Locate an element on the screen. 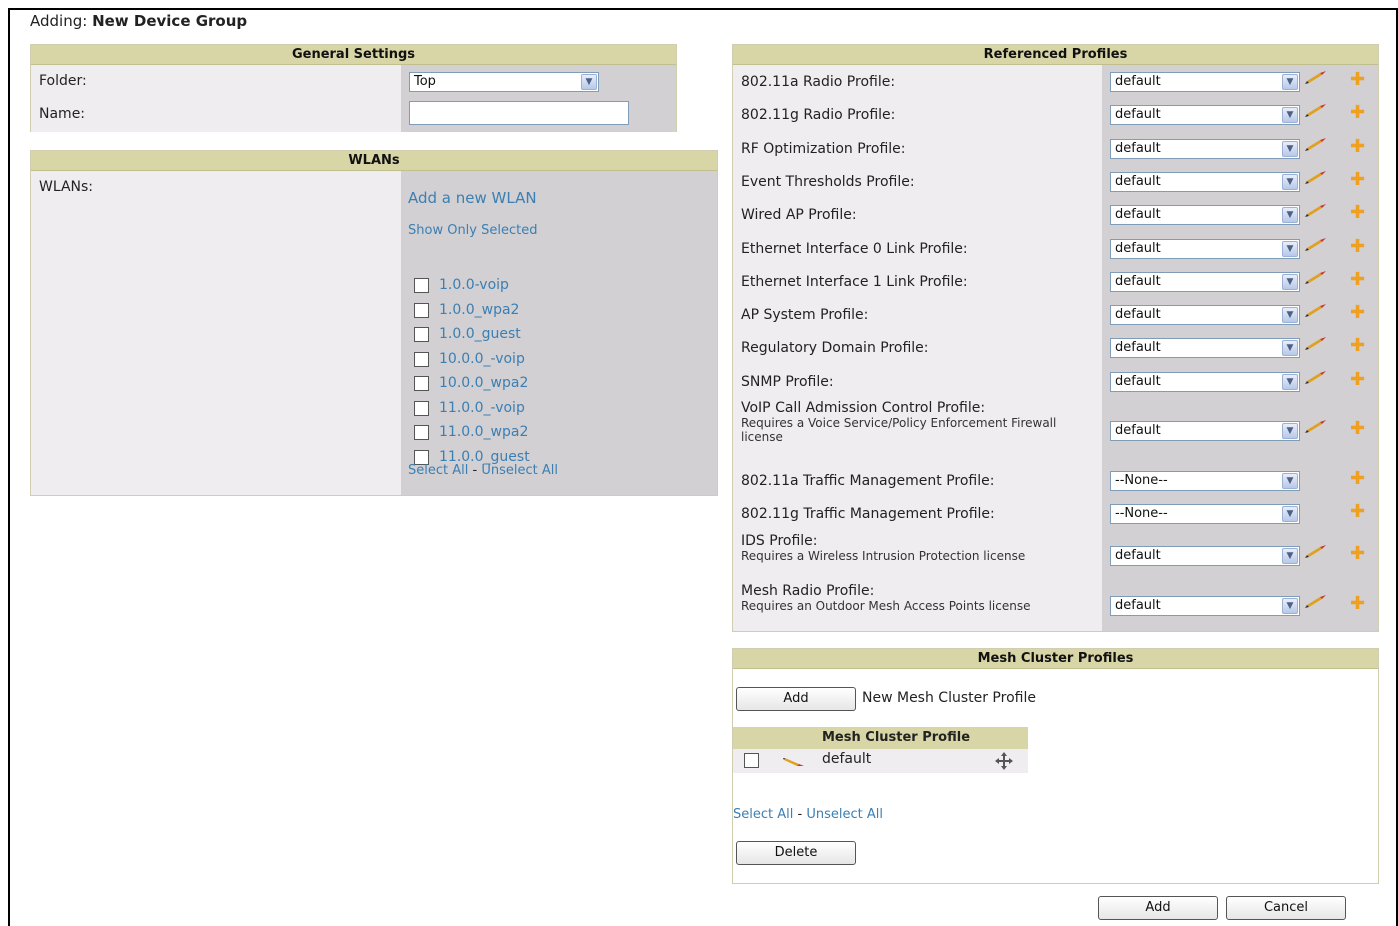 This screenshot has height=926, width=1398. move-icon is located at coordinates (1004, 761).